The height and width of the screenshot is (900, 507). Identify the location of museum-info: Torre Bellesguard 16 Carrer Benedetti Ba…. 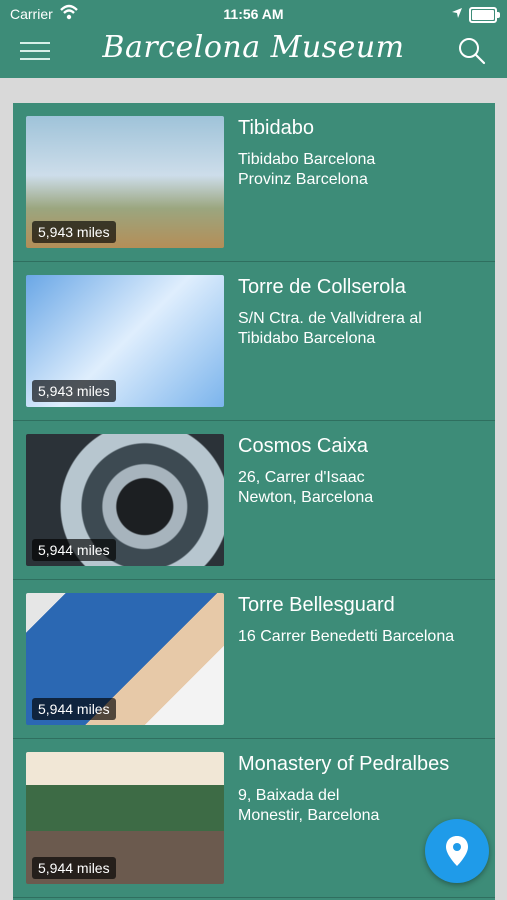
(363, 620).